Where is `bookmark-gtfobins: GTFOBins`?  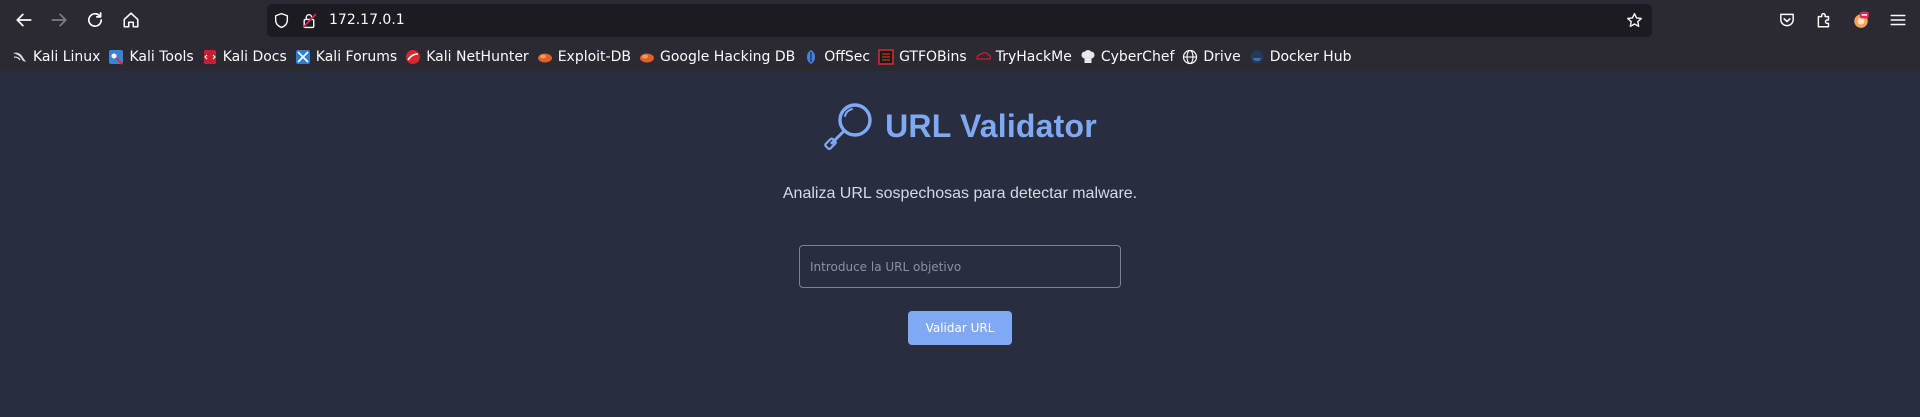
bookmark-gtfobins: GTFOBins is located at coordinates (924, 57).